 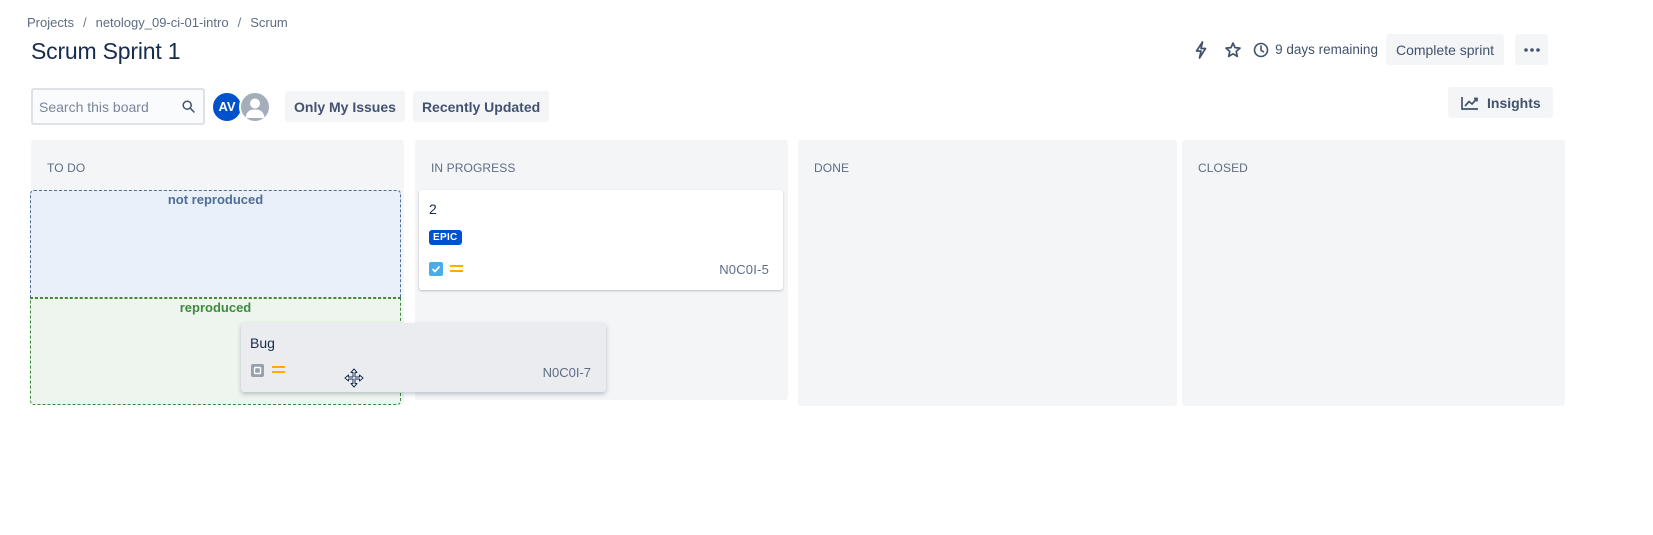 I want to click on only-my-issues-filter: Only My Issues, so click(x=345, y=106).